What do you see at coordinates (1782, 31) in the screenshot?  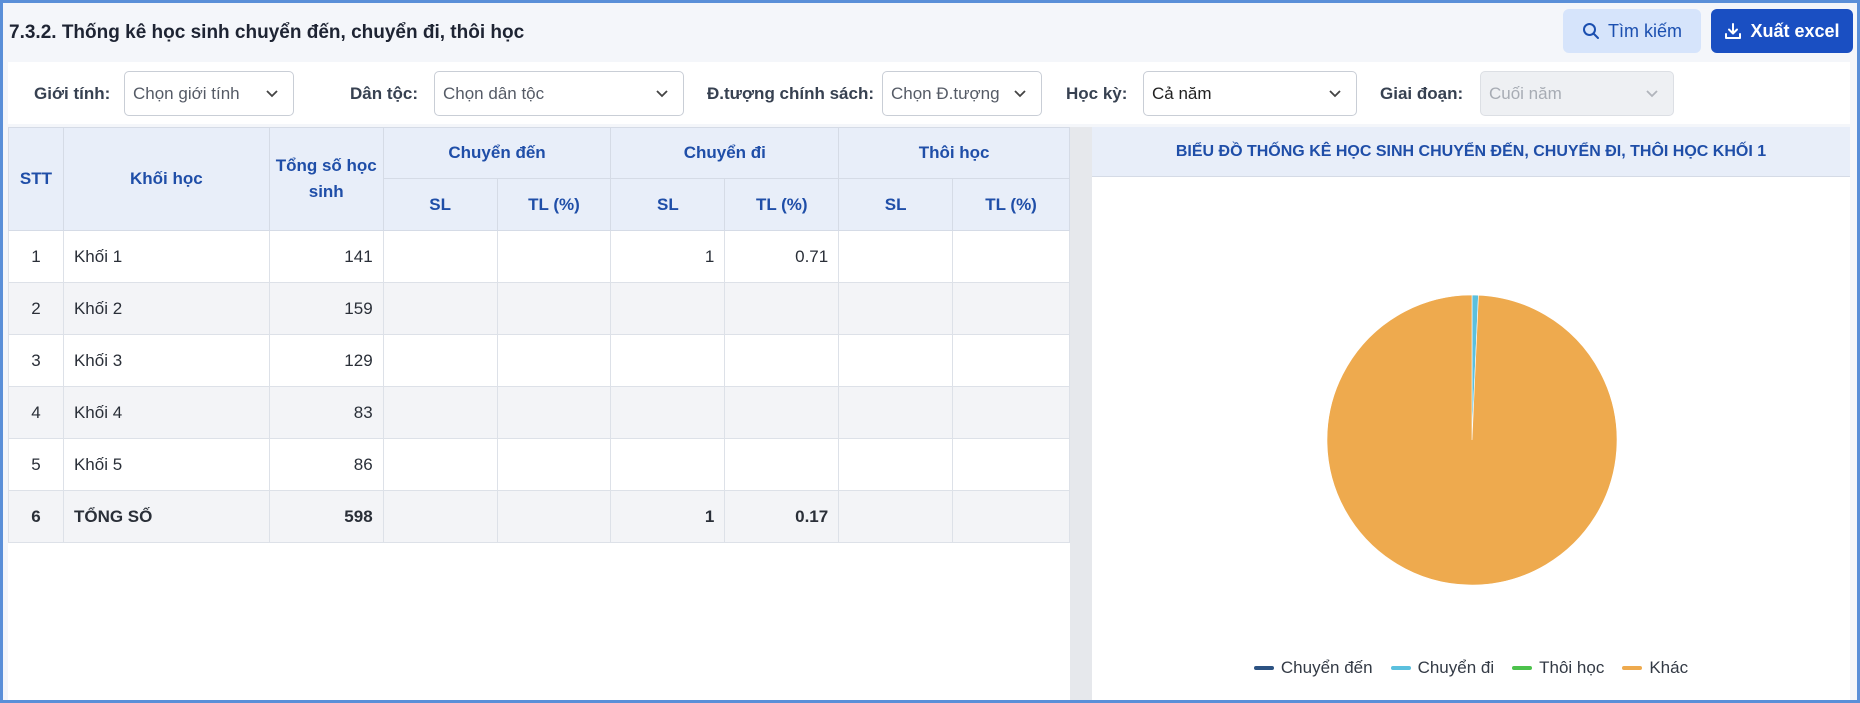 I see `export-excel-button: Xuất excel` at bounding box center [1782, 31].